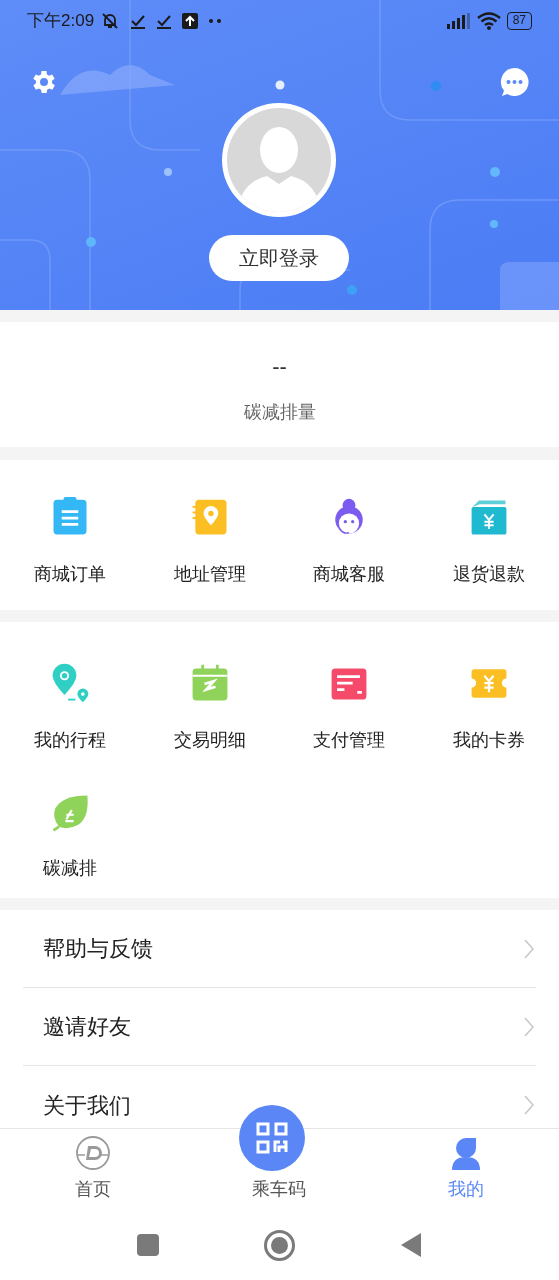  I want to click on qr-code-icon, so click(272, 1138).